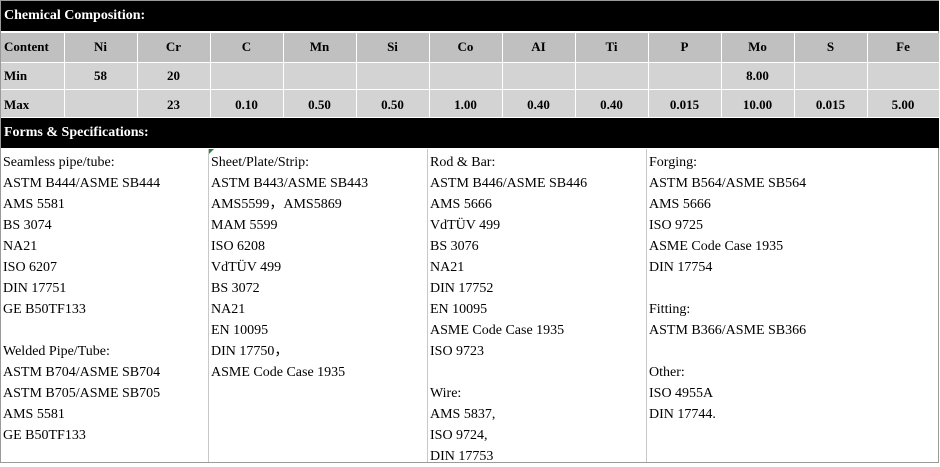 The height and width of the screenshot is (467, 940). I want to click on spec-line: AMS5599，AMS5869, so click(276, 204).